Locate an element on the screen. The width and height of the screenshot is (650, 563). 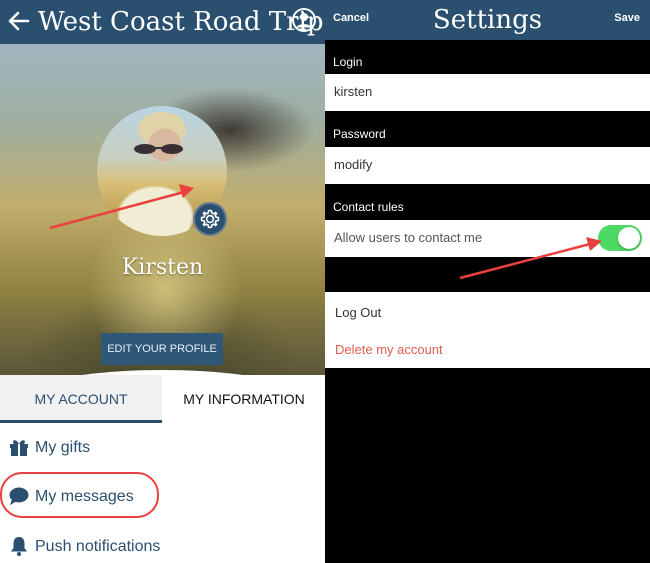
save-button: Save is located at coordinates (627, 18).